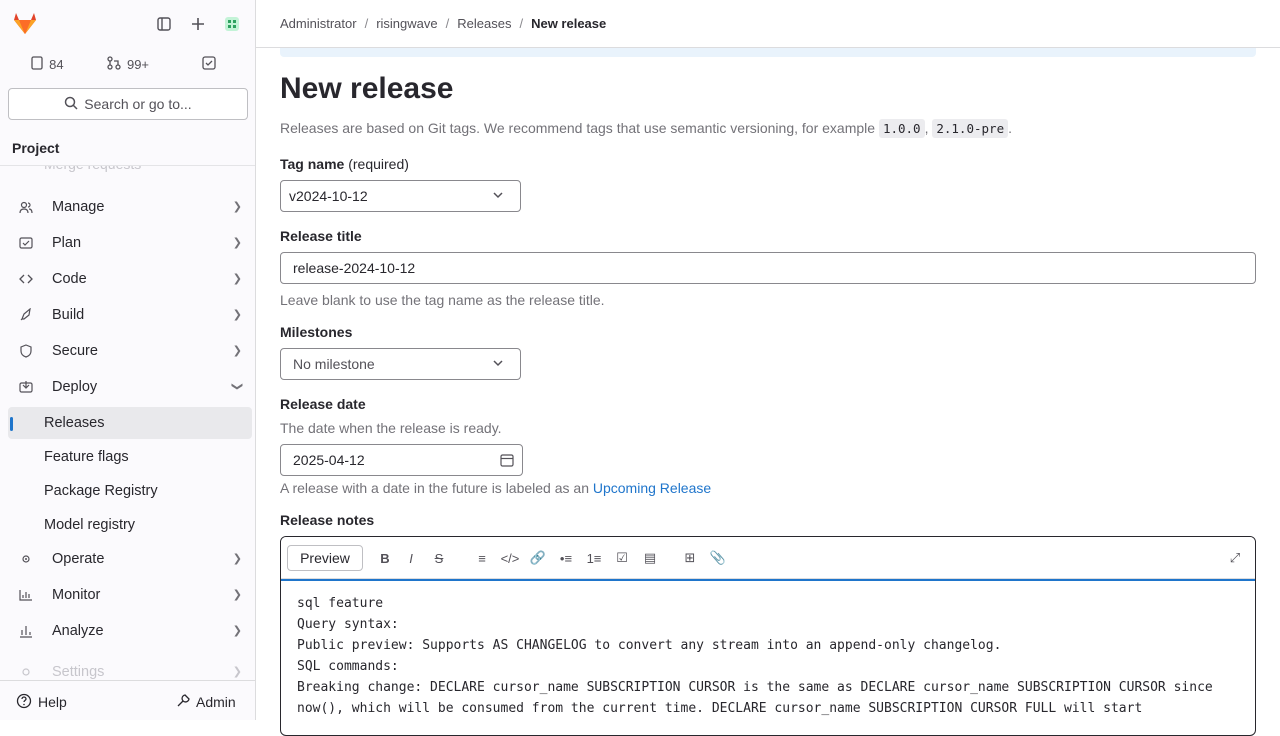 The width and height of the screenshot is (1280, 736). What do you see at coordinates (411, 558) in the screenshot?
I see `italic-icon: I` at bounding box center [411, 558].